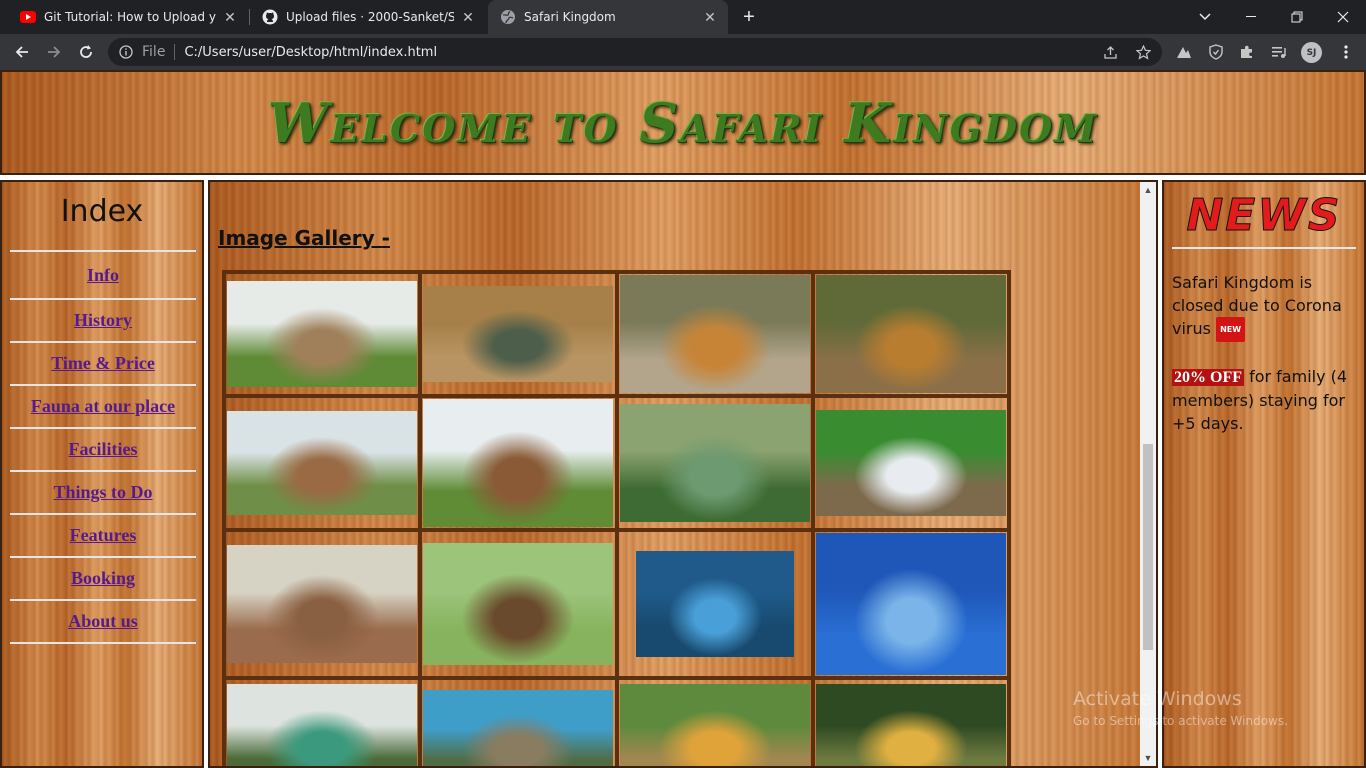 Image resolution: width=1366 pixels, height=768 pixels. What do you see at coordinates (1205, 17) in the screenshot?
I see `tab-search-chevron-icon` at bounding box center [1205, 17].